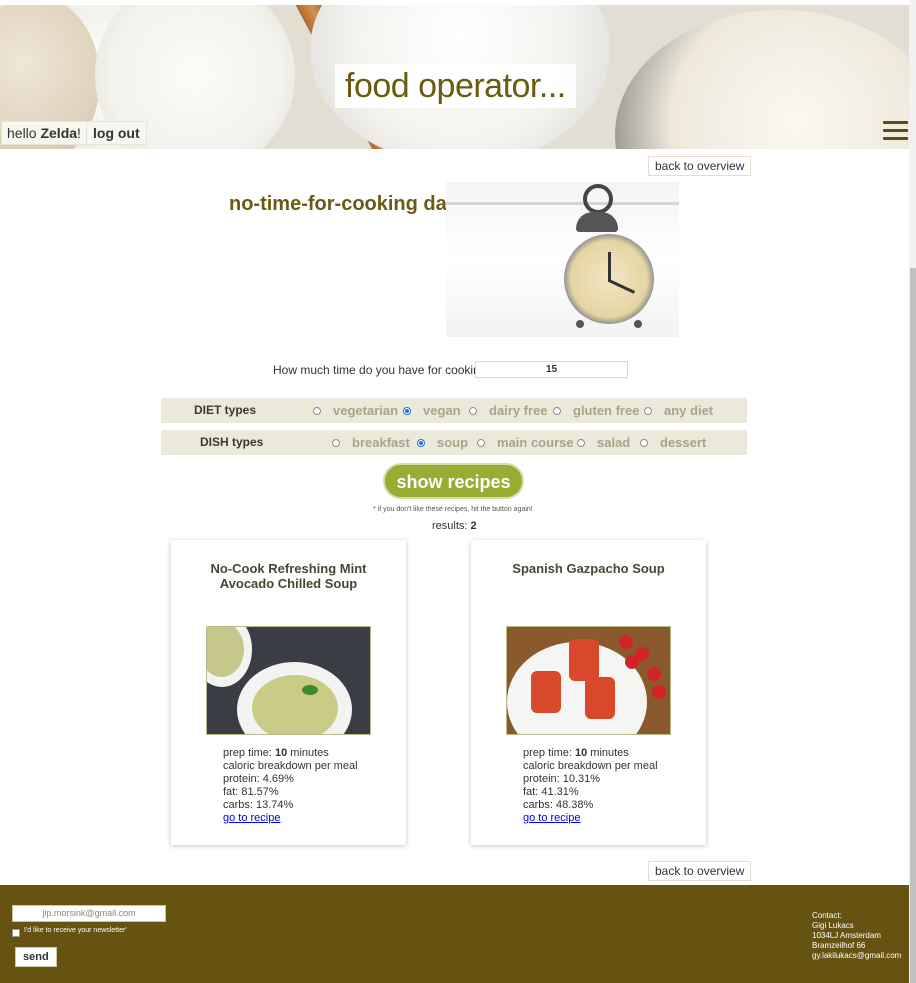 The height and width of the screenshot is (983, 916). I want to click on back-to-overview-button-top: back to overview, so click(700, 166).